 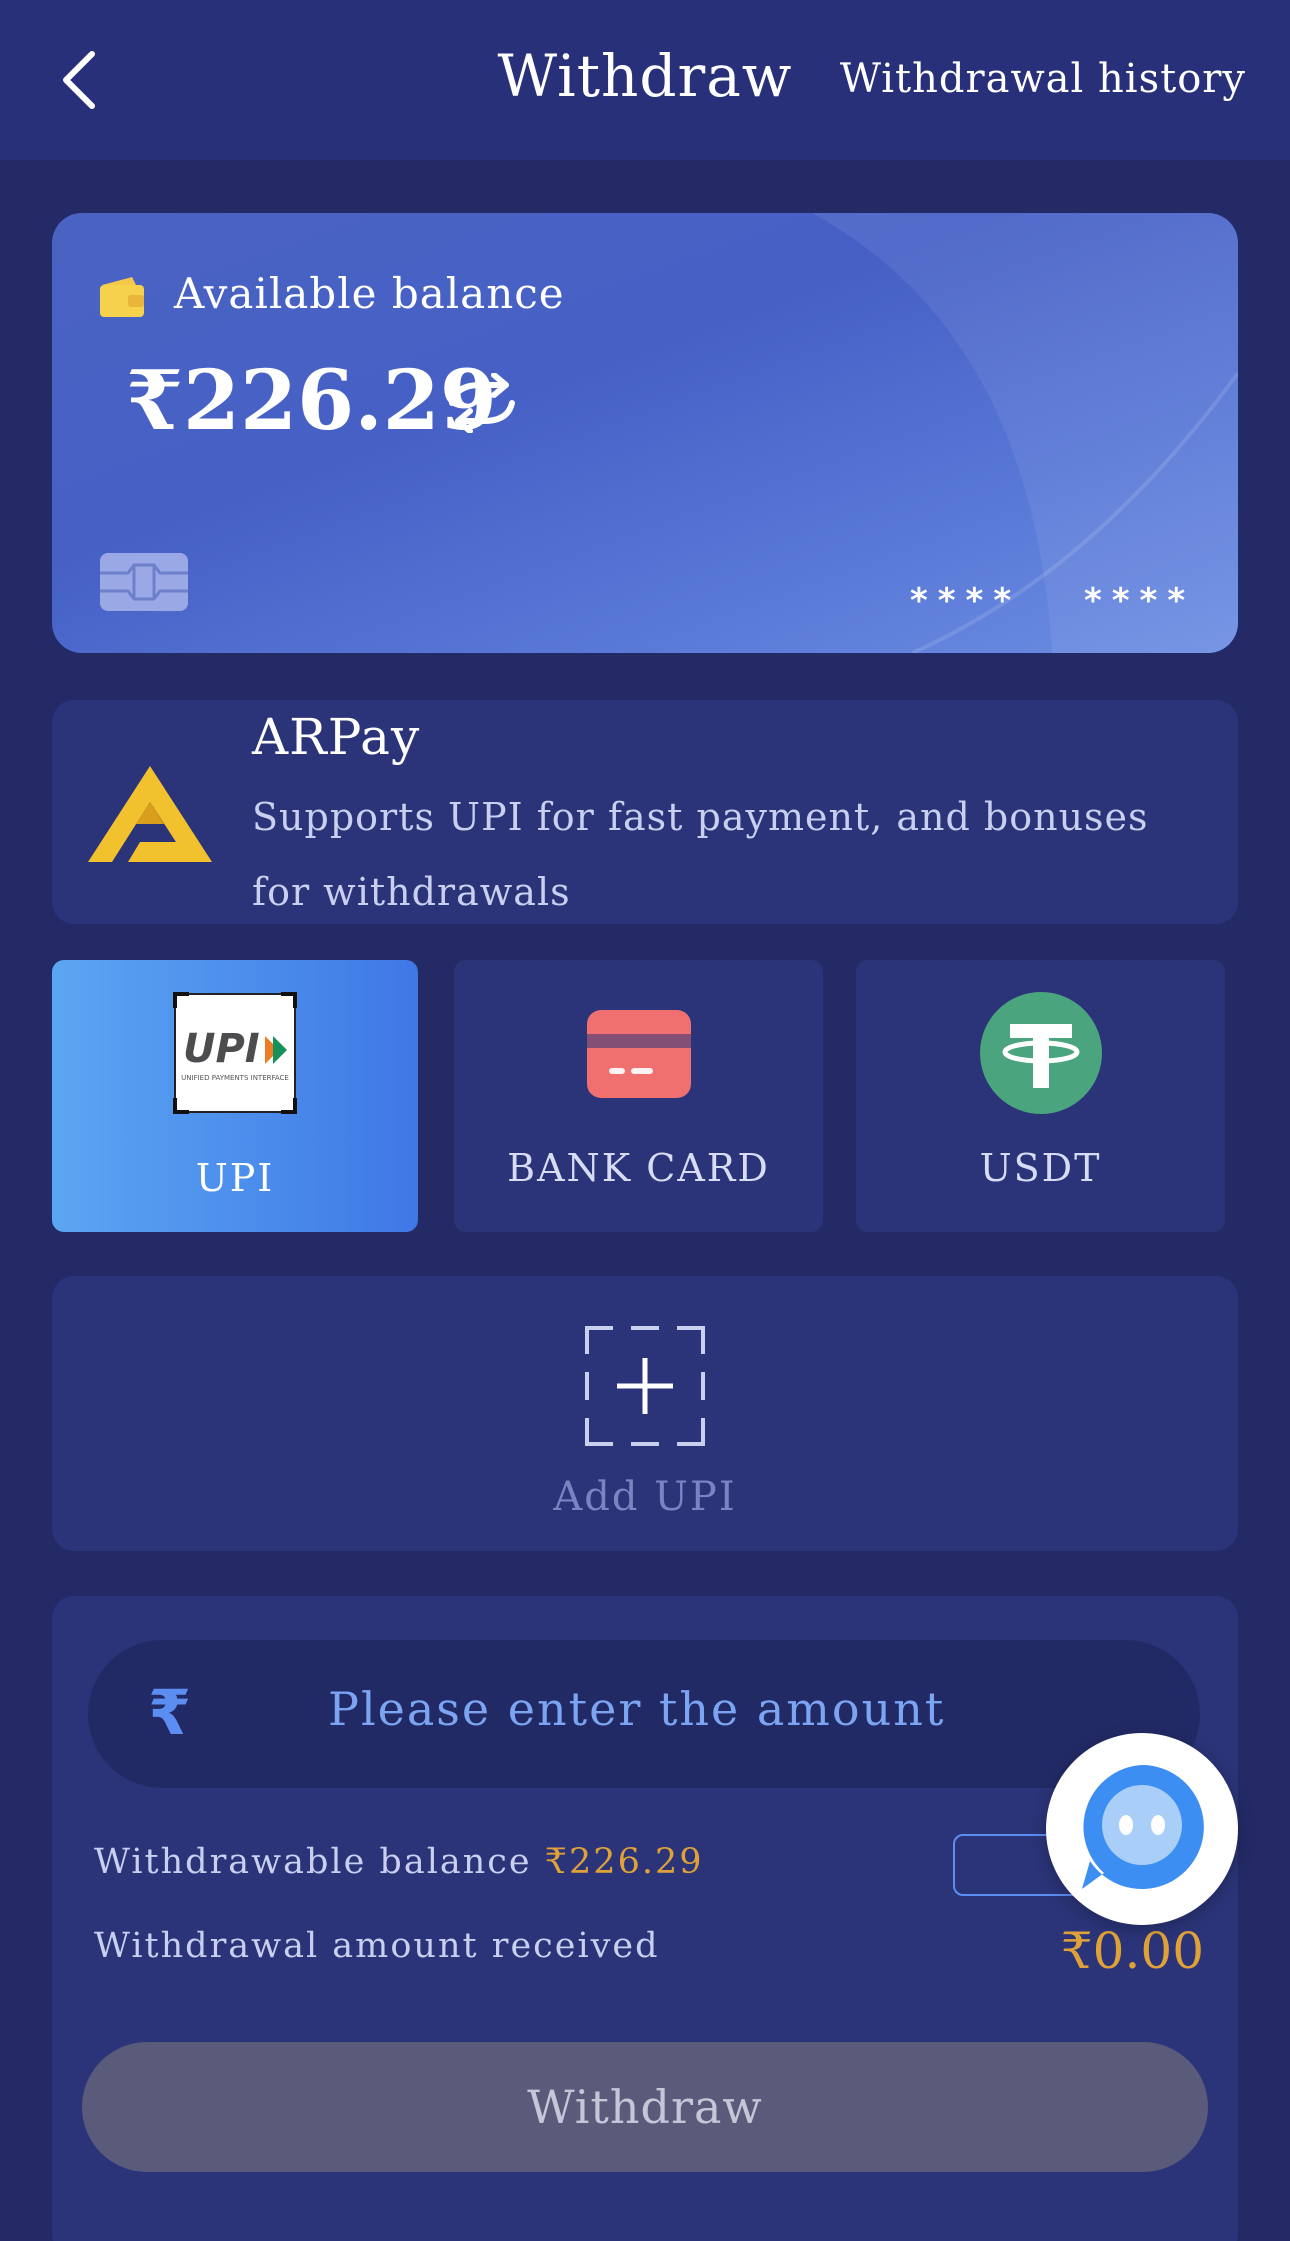 I want to click on top-bar: Withdraw Withdrawal history, so click(x=645, y=80).